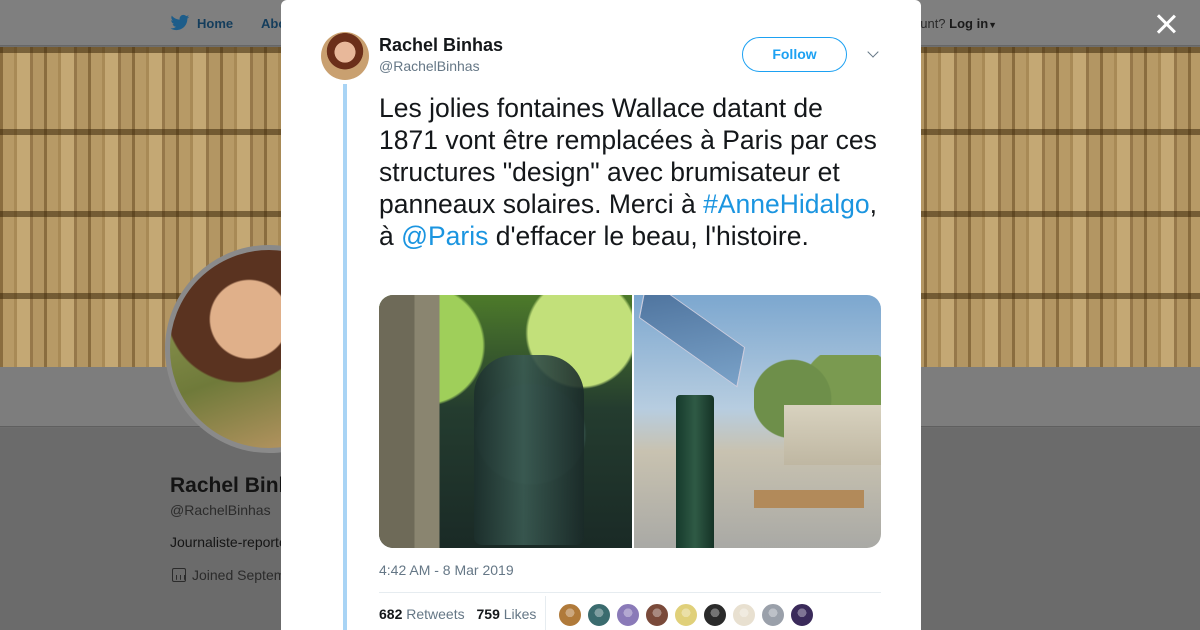  What do you see at coordinates (993, 25) in the screenshot?
I see `login-caret-icon: ▼` at bounding box center [993, 25].